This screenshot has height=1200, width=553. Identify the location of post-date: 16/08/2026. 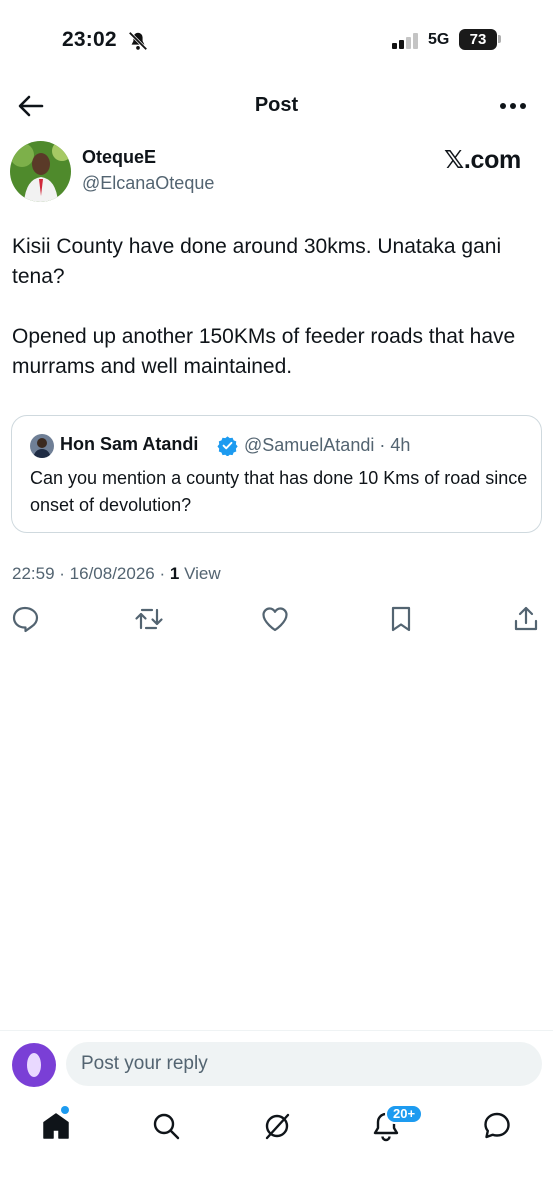
(112, 573).